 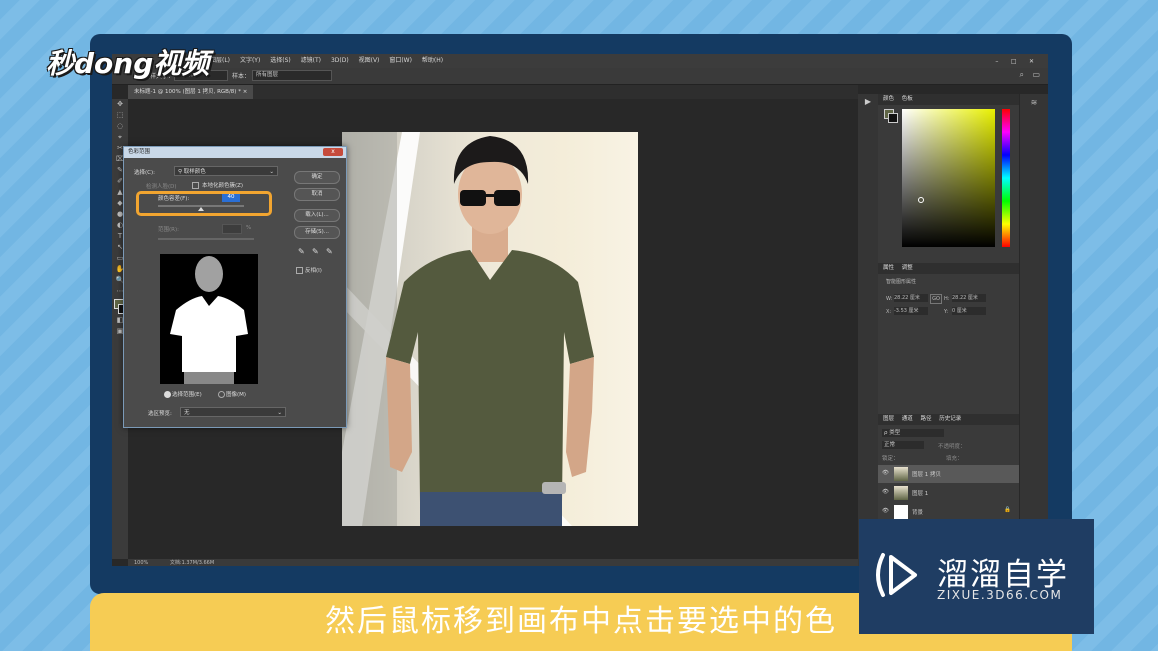 I want to click on zoom-level: 100%, so click(x=141, y=563).